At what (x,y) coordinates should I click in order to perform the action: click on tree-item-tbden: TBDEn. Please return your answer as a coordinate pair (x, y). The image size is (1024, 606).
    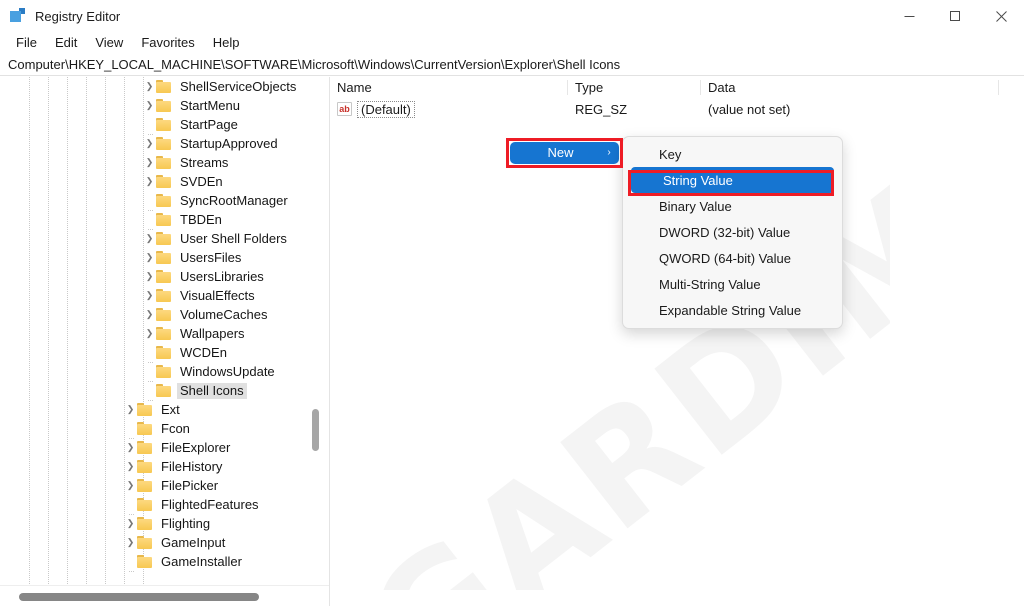
    Looking at the image, I should click on (155, 220).